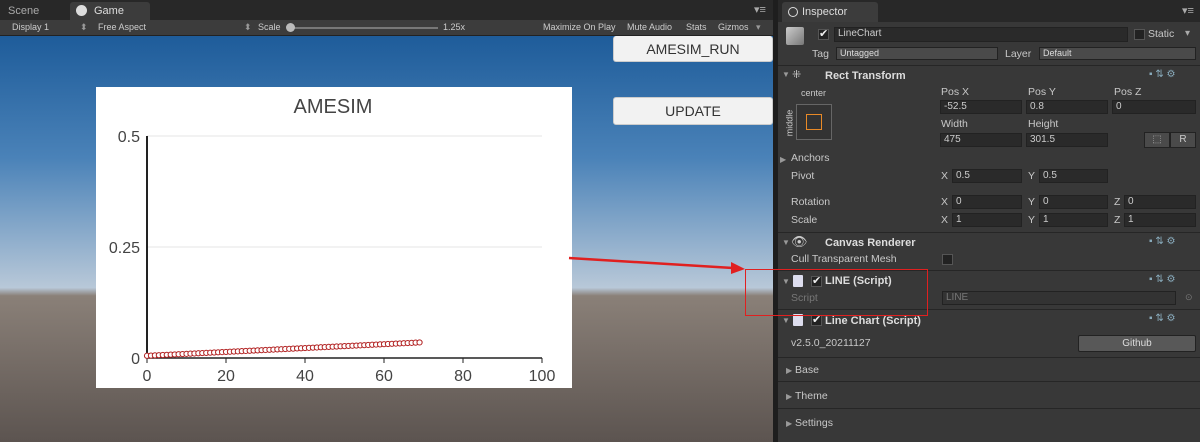 This screenshot has height=442, width=1200. I want to click on x-tick-label: 100, so click(542, 376).